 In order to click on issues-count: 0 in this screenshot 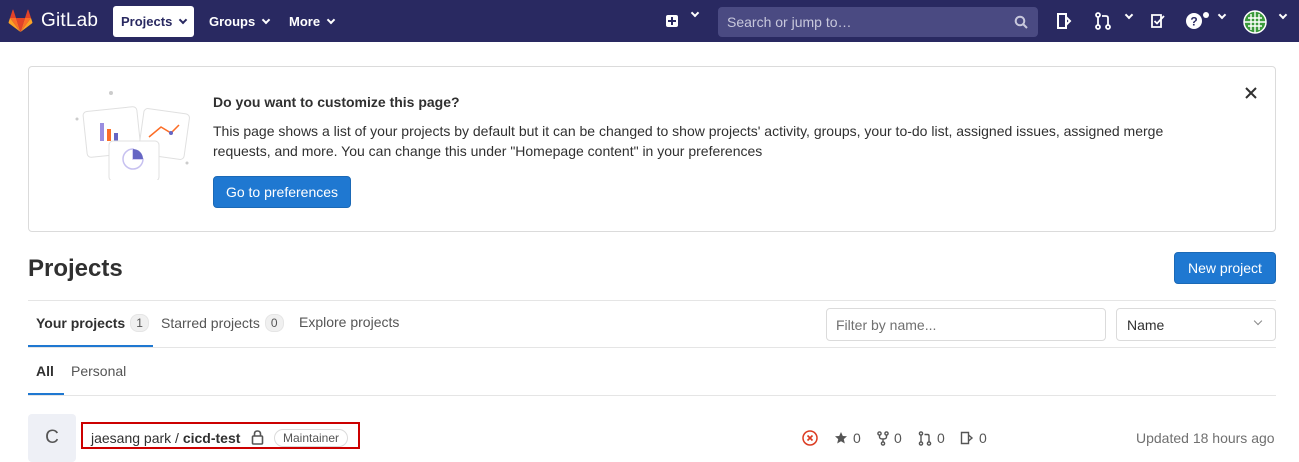, I will do `click(973, 438)`.